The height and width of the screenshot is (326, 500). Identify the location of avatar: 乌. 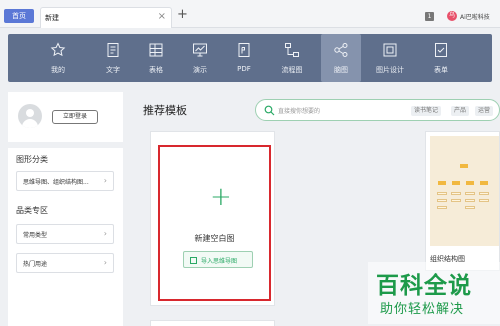
(452, 16).